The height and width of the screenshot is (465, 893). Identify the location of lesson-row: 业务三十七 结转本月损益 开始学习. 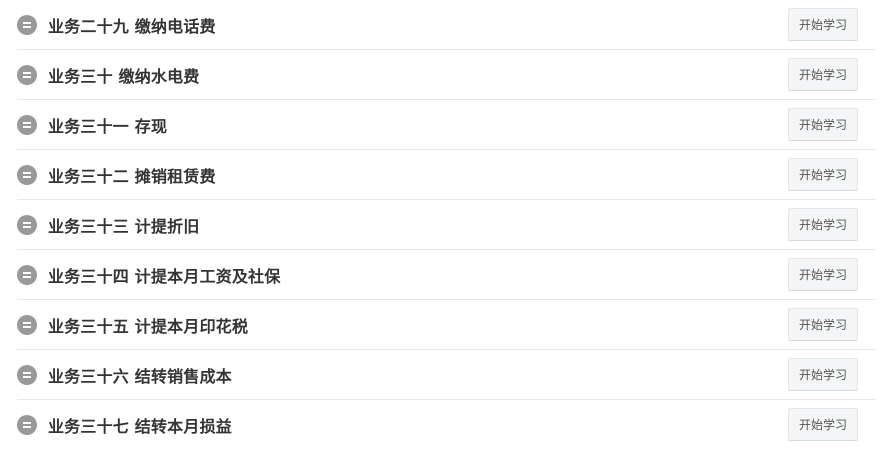
(446, 425).